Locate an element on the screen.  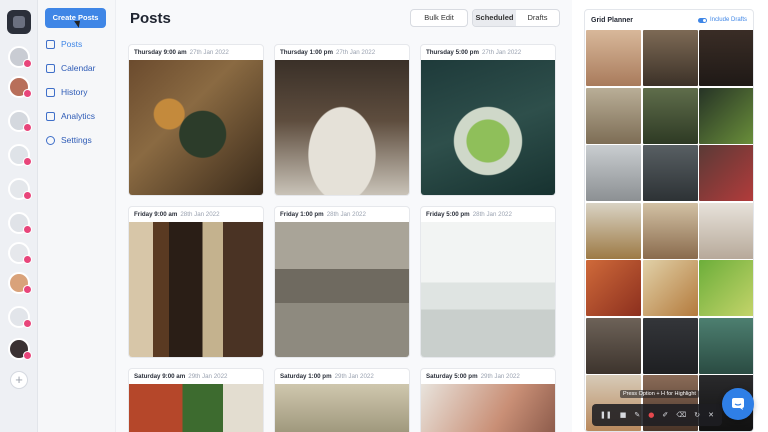
post-card: Saturday 9:00 am 29th Jan 2022 is located at coordinates (196, 400).